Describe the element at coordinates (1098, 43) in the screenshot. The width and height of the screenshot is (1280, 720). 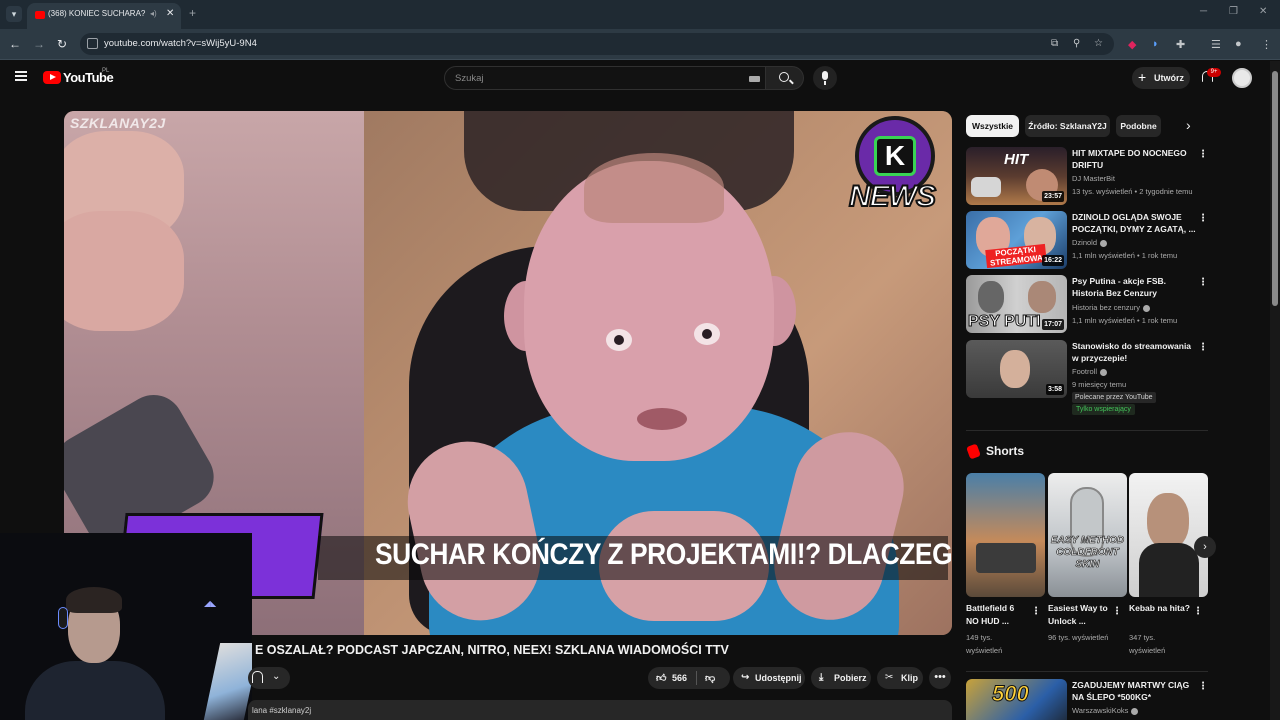
I see `bookmark-star-icon: ☆` at that location.